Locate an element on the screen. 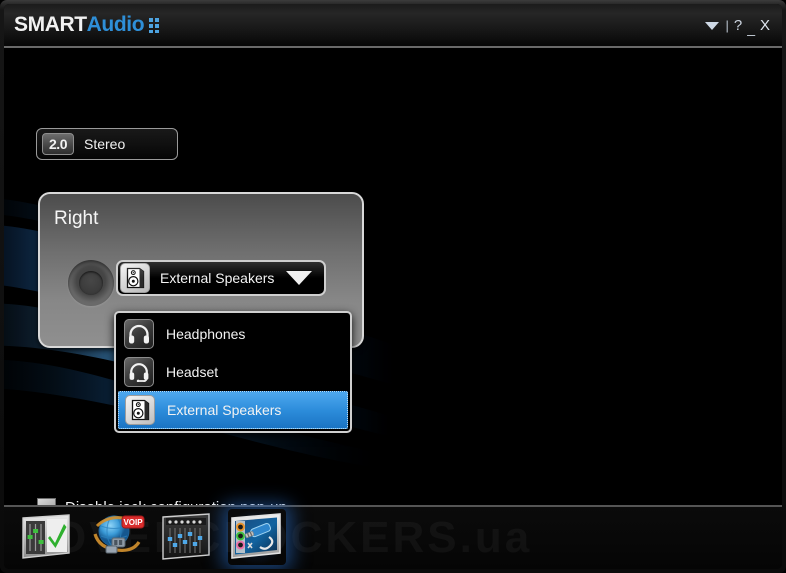 The height and width of the screenshot is (573, 786). disable-popup-checkbox is located at coordinates (46, 501).